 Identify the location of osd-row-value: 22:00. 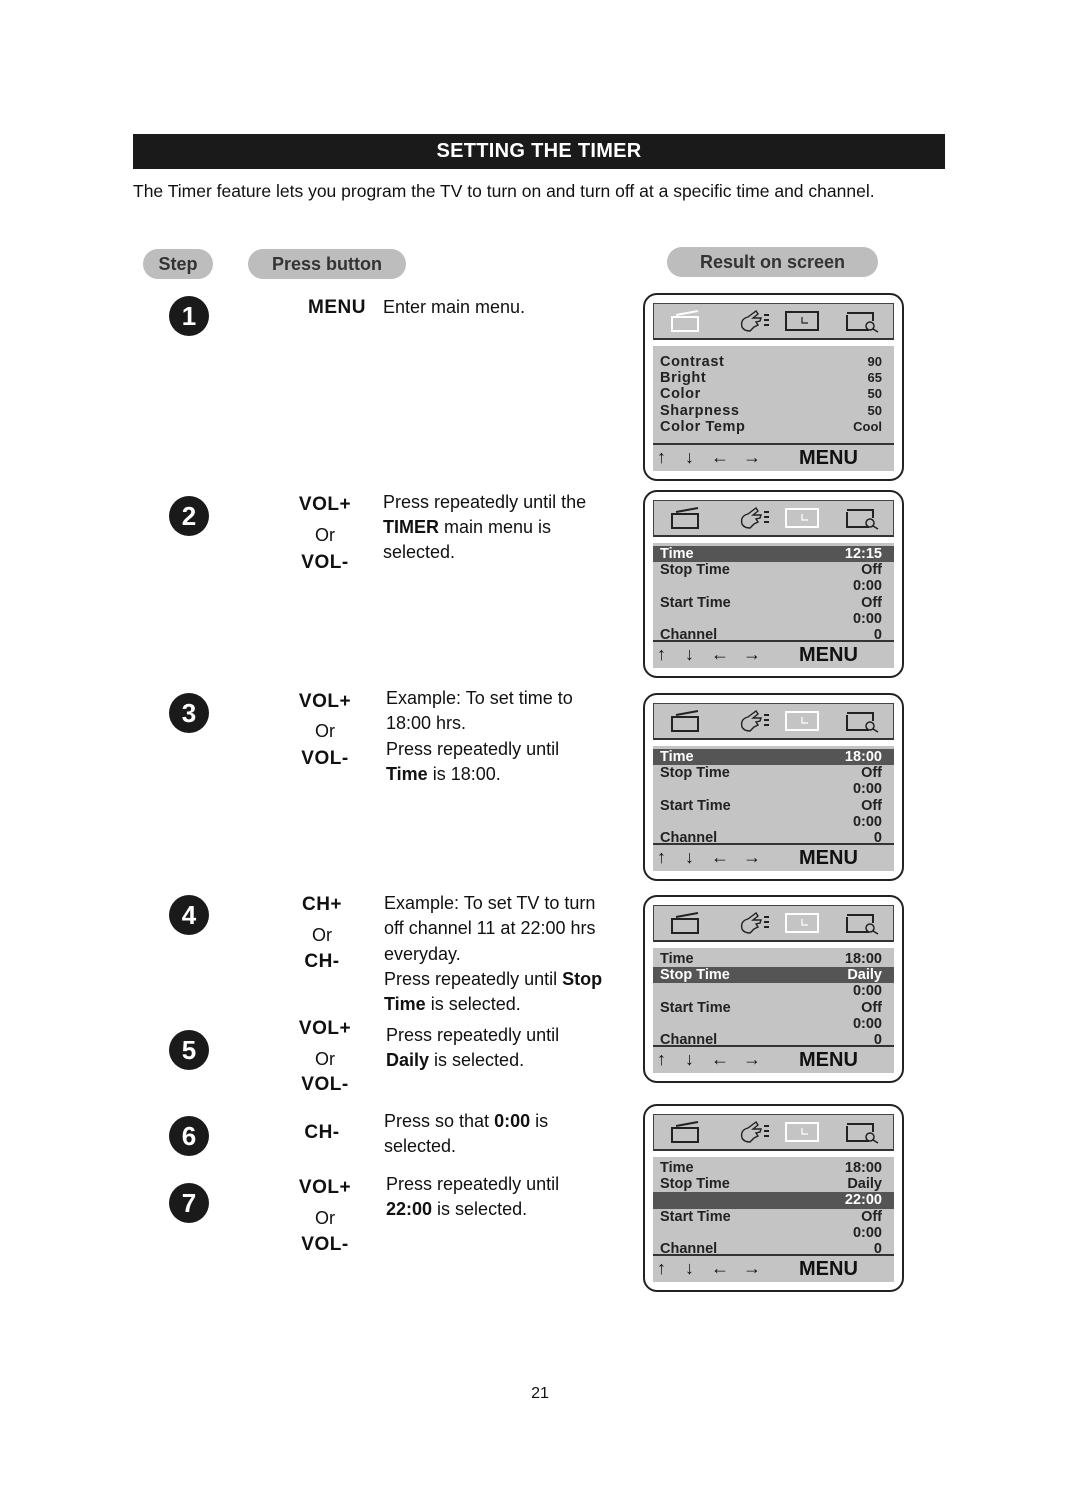
(863, 1200).